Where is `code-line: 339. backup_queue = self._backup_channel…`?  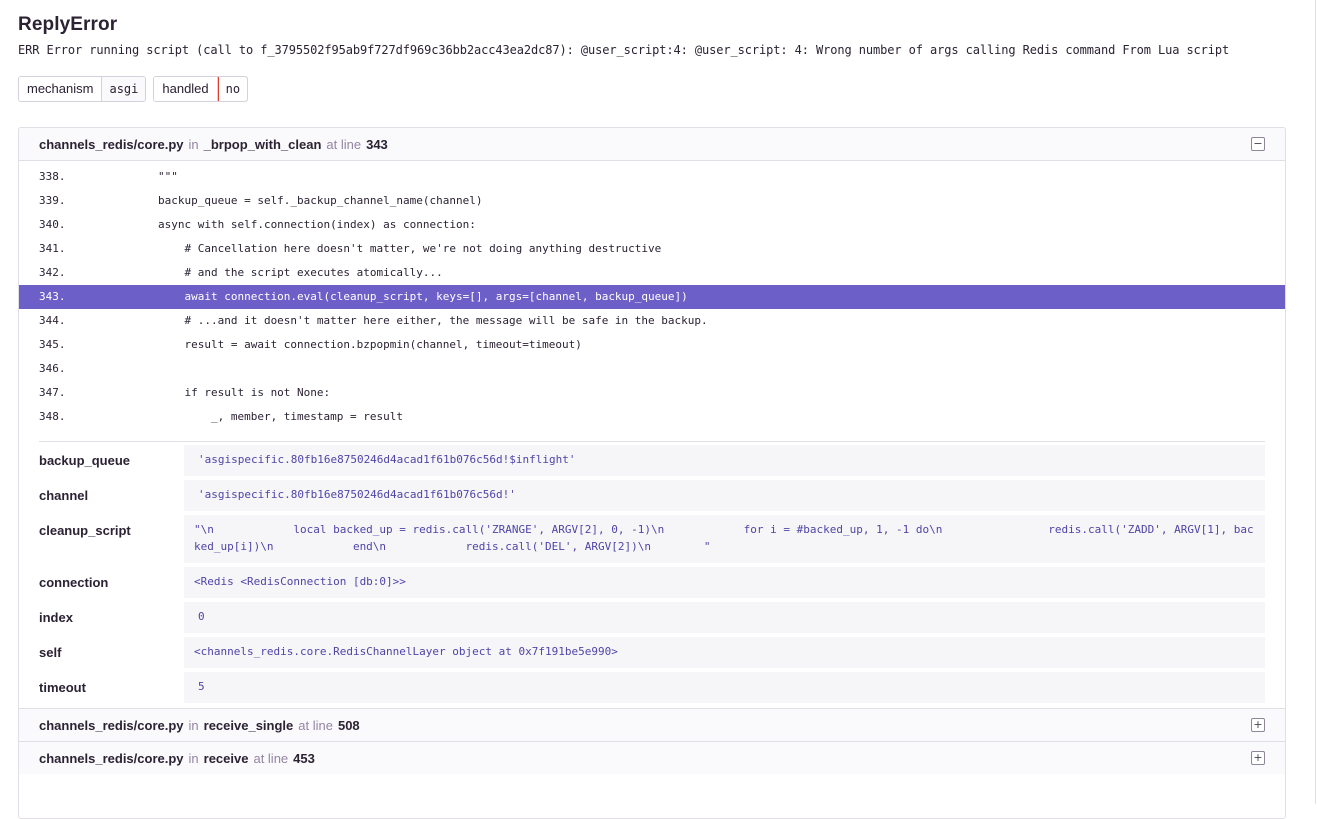 code-line: 339. backup_queue = self._backup_channel… is located at coordinates (652, 201).